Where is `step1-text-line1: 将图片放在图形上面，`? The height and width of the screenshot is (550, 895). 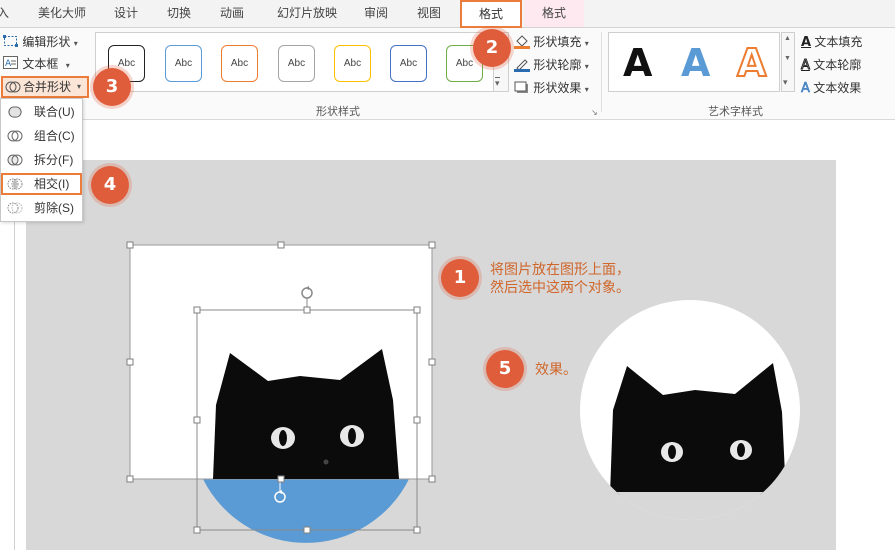
step1-text-line1: 将图片放在图形上面， is located at coordinates (560, 269).